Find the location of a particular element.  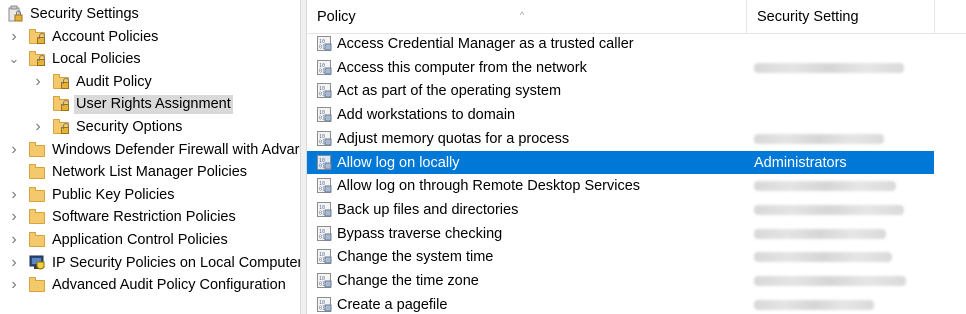

tree-item-label: Account Policies is located at coordinates (105, 36).